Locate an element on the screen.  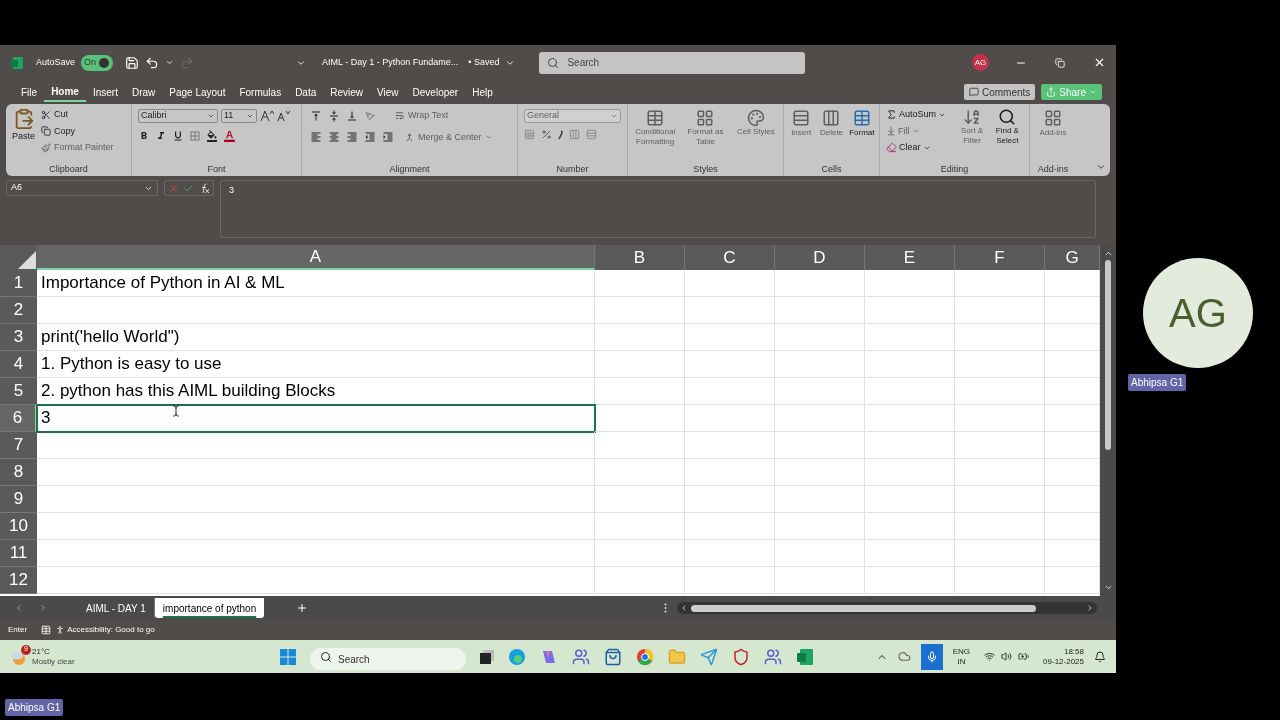
windows-start-icon is located at coordinates (288, 656).